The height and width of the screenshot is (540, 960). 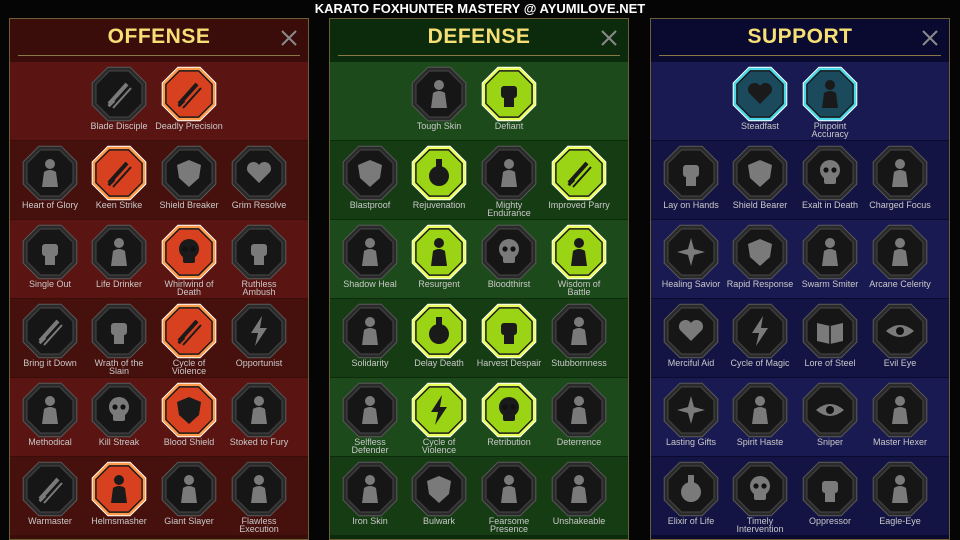 What do you see at coordinates (509, 252) in the screenshot?
I see `heart-skull-icon` at bounding box center [509, 252].